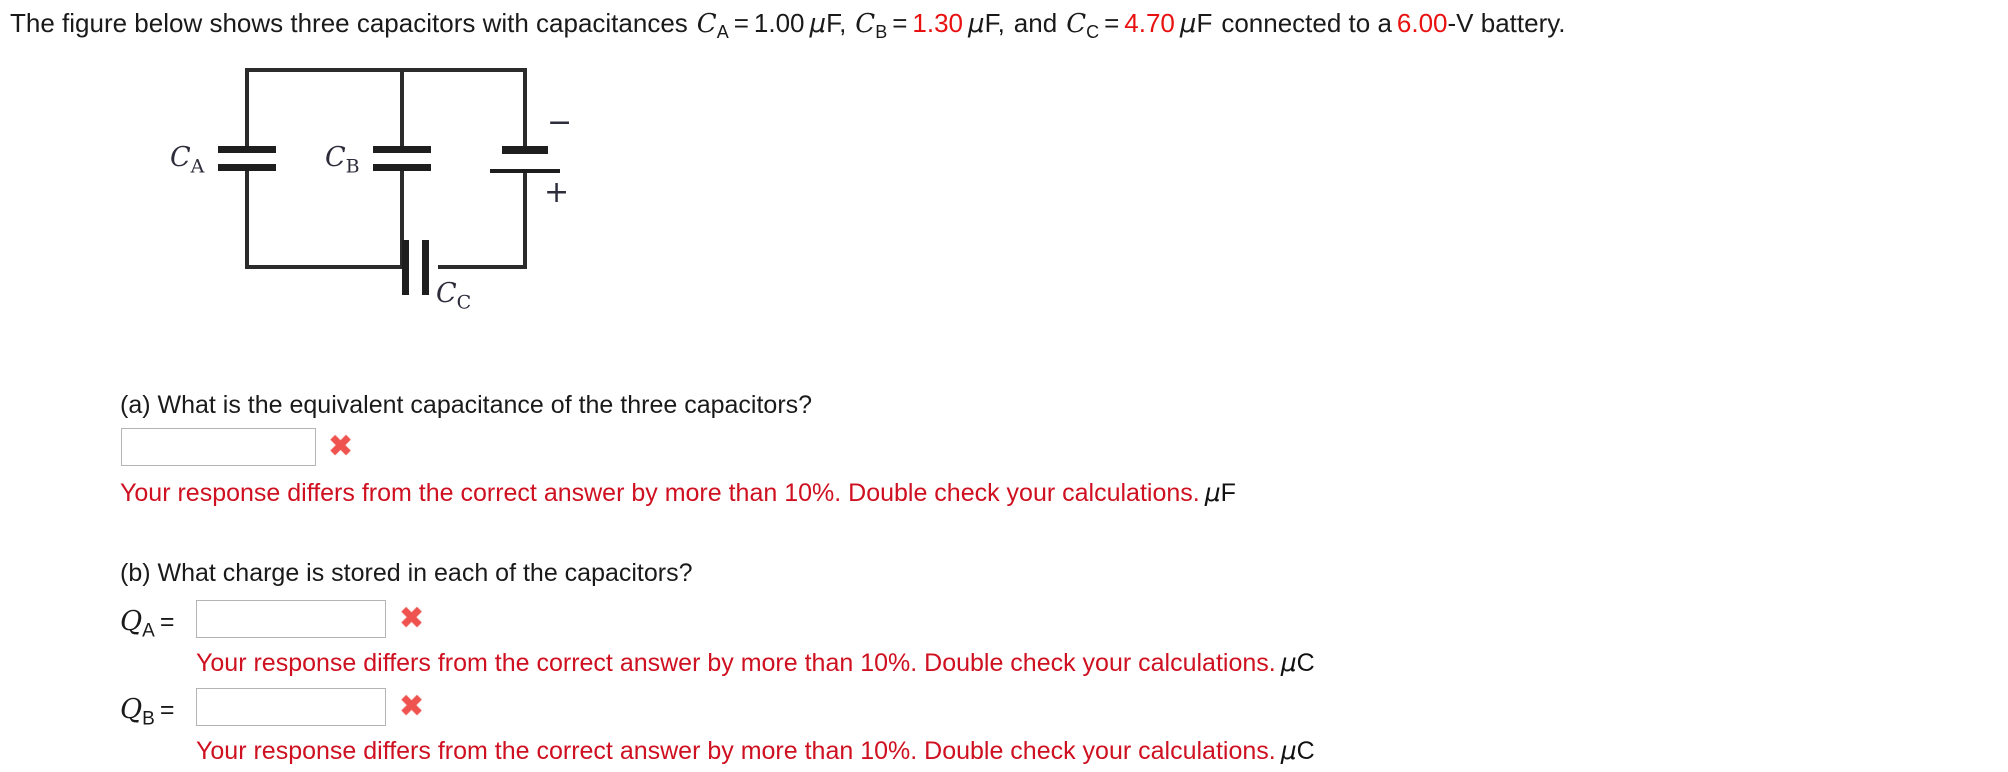 The image size is (2008, 772). I want to click on charge-a-label: QA =, so click(147, 624).